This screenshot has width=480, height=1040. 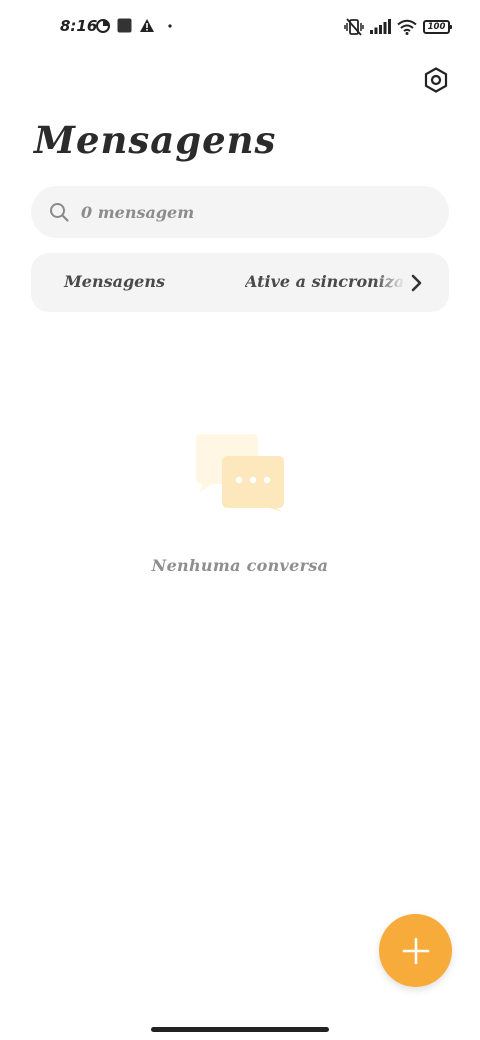 I want to click on search-input, so click(x=251, y=212).